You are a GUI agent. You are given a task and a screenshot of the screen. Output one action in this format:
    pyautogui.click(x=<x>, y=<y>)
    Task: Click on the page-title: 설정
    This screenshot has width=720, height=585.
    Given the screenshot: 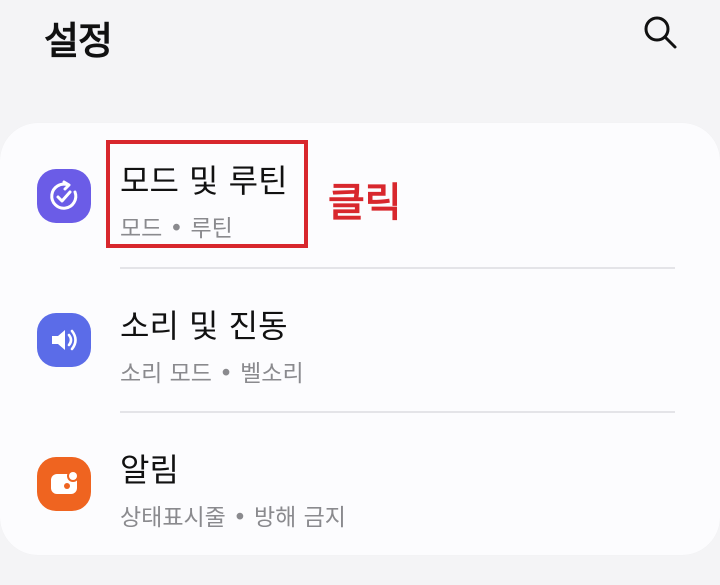 What is the action you would take?
    pyautogui.click(x=78, y=41)
    